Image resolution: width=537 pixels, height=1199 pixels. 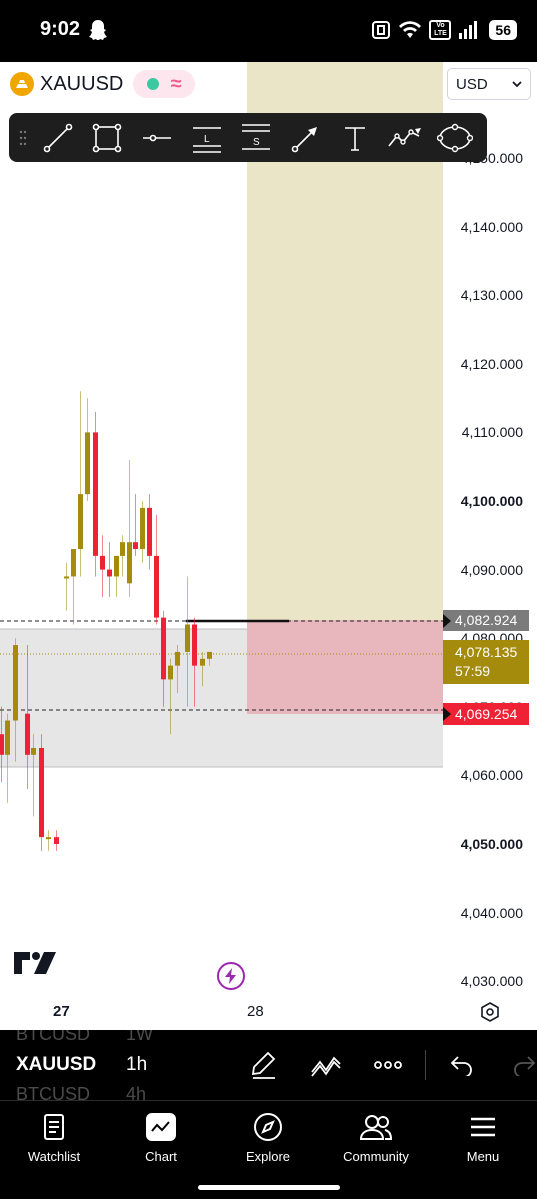 I want to click on chevron-down-icon, so click(x=517, y=84).